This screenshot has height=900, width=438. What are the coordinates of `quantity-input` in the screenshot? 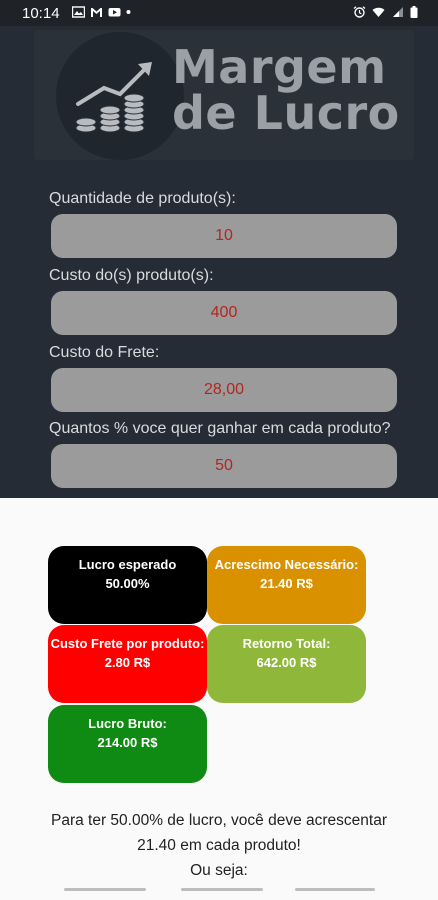 It's located at (224, 236).